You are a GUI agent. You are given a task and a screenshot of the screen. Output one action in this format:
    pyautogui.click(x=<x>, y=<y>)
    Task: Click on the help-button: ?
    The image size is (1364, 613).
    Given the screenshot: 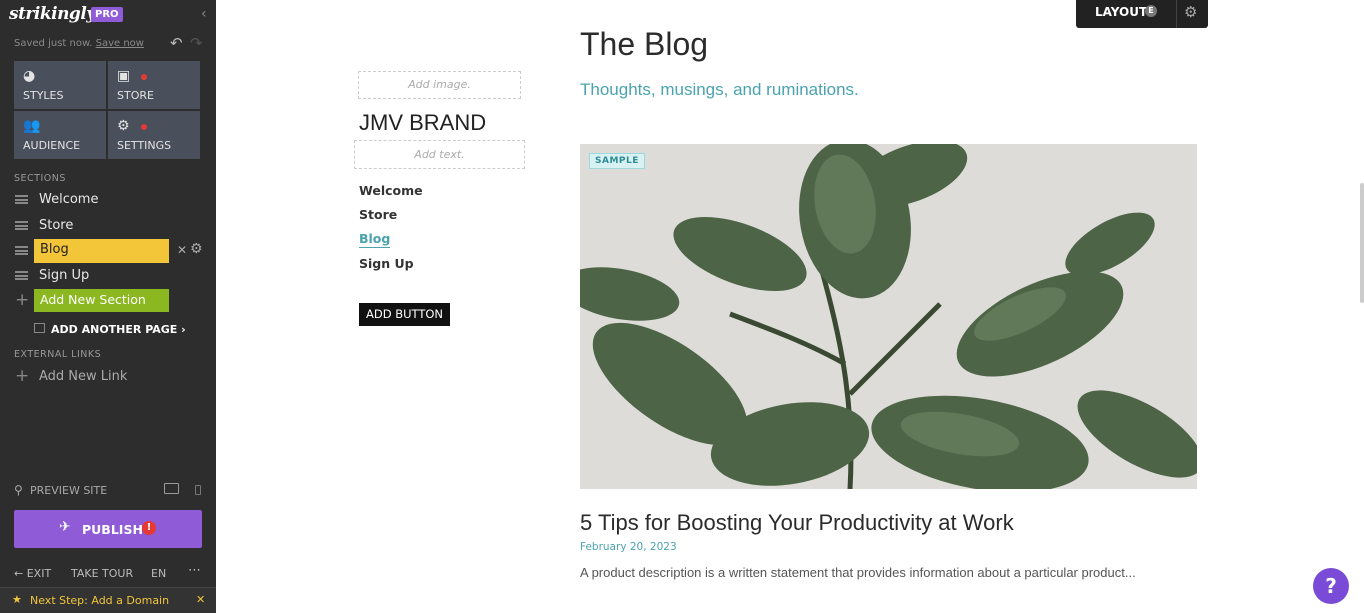 What is the action you would take?
    pyautogui.click(x=1331, y=586)
    